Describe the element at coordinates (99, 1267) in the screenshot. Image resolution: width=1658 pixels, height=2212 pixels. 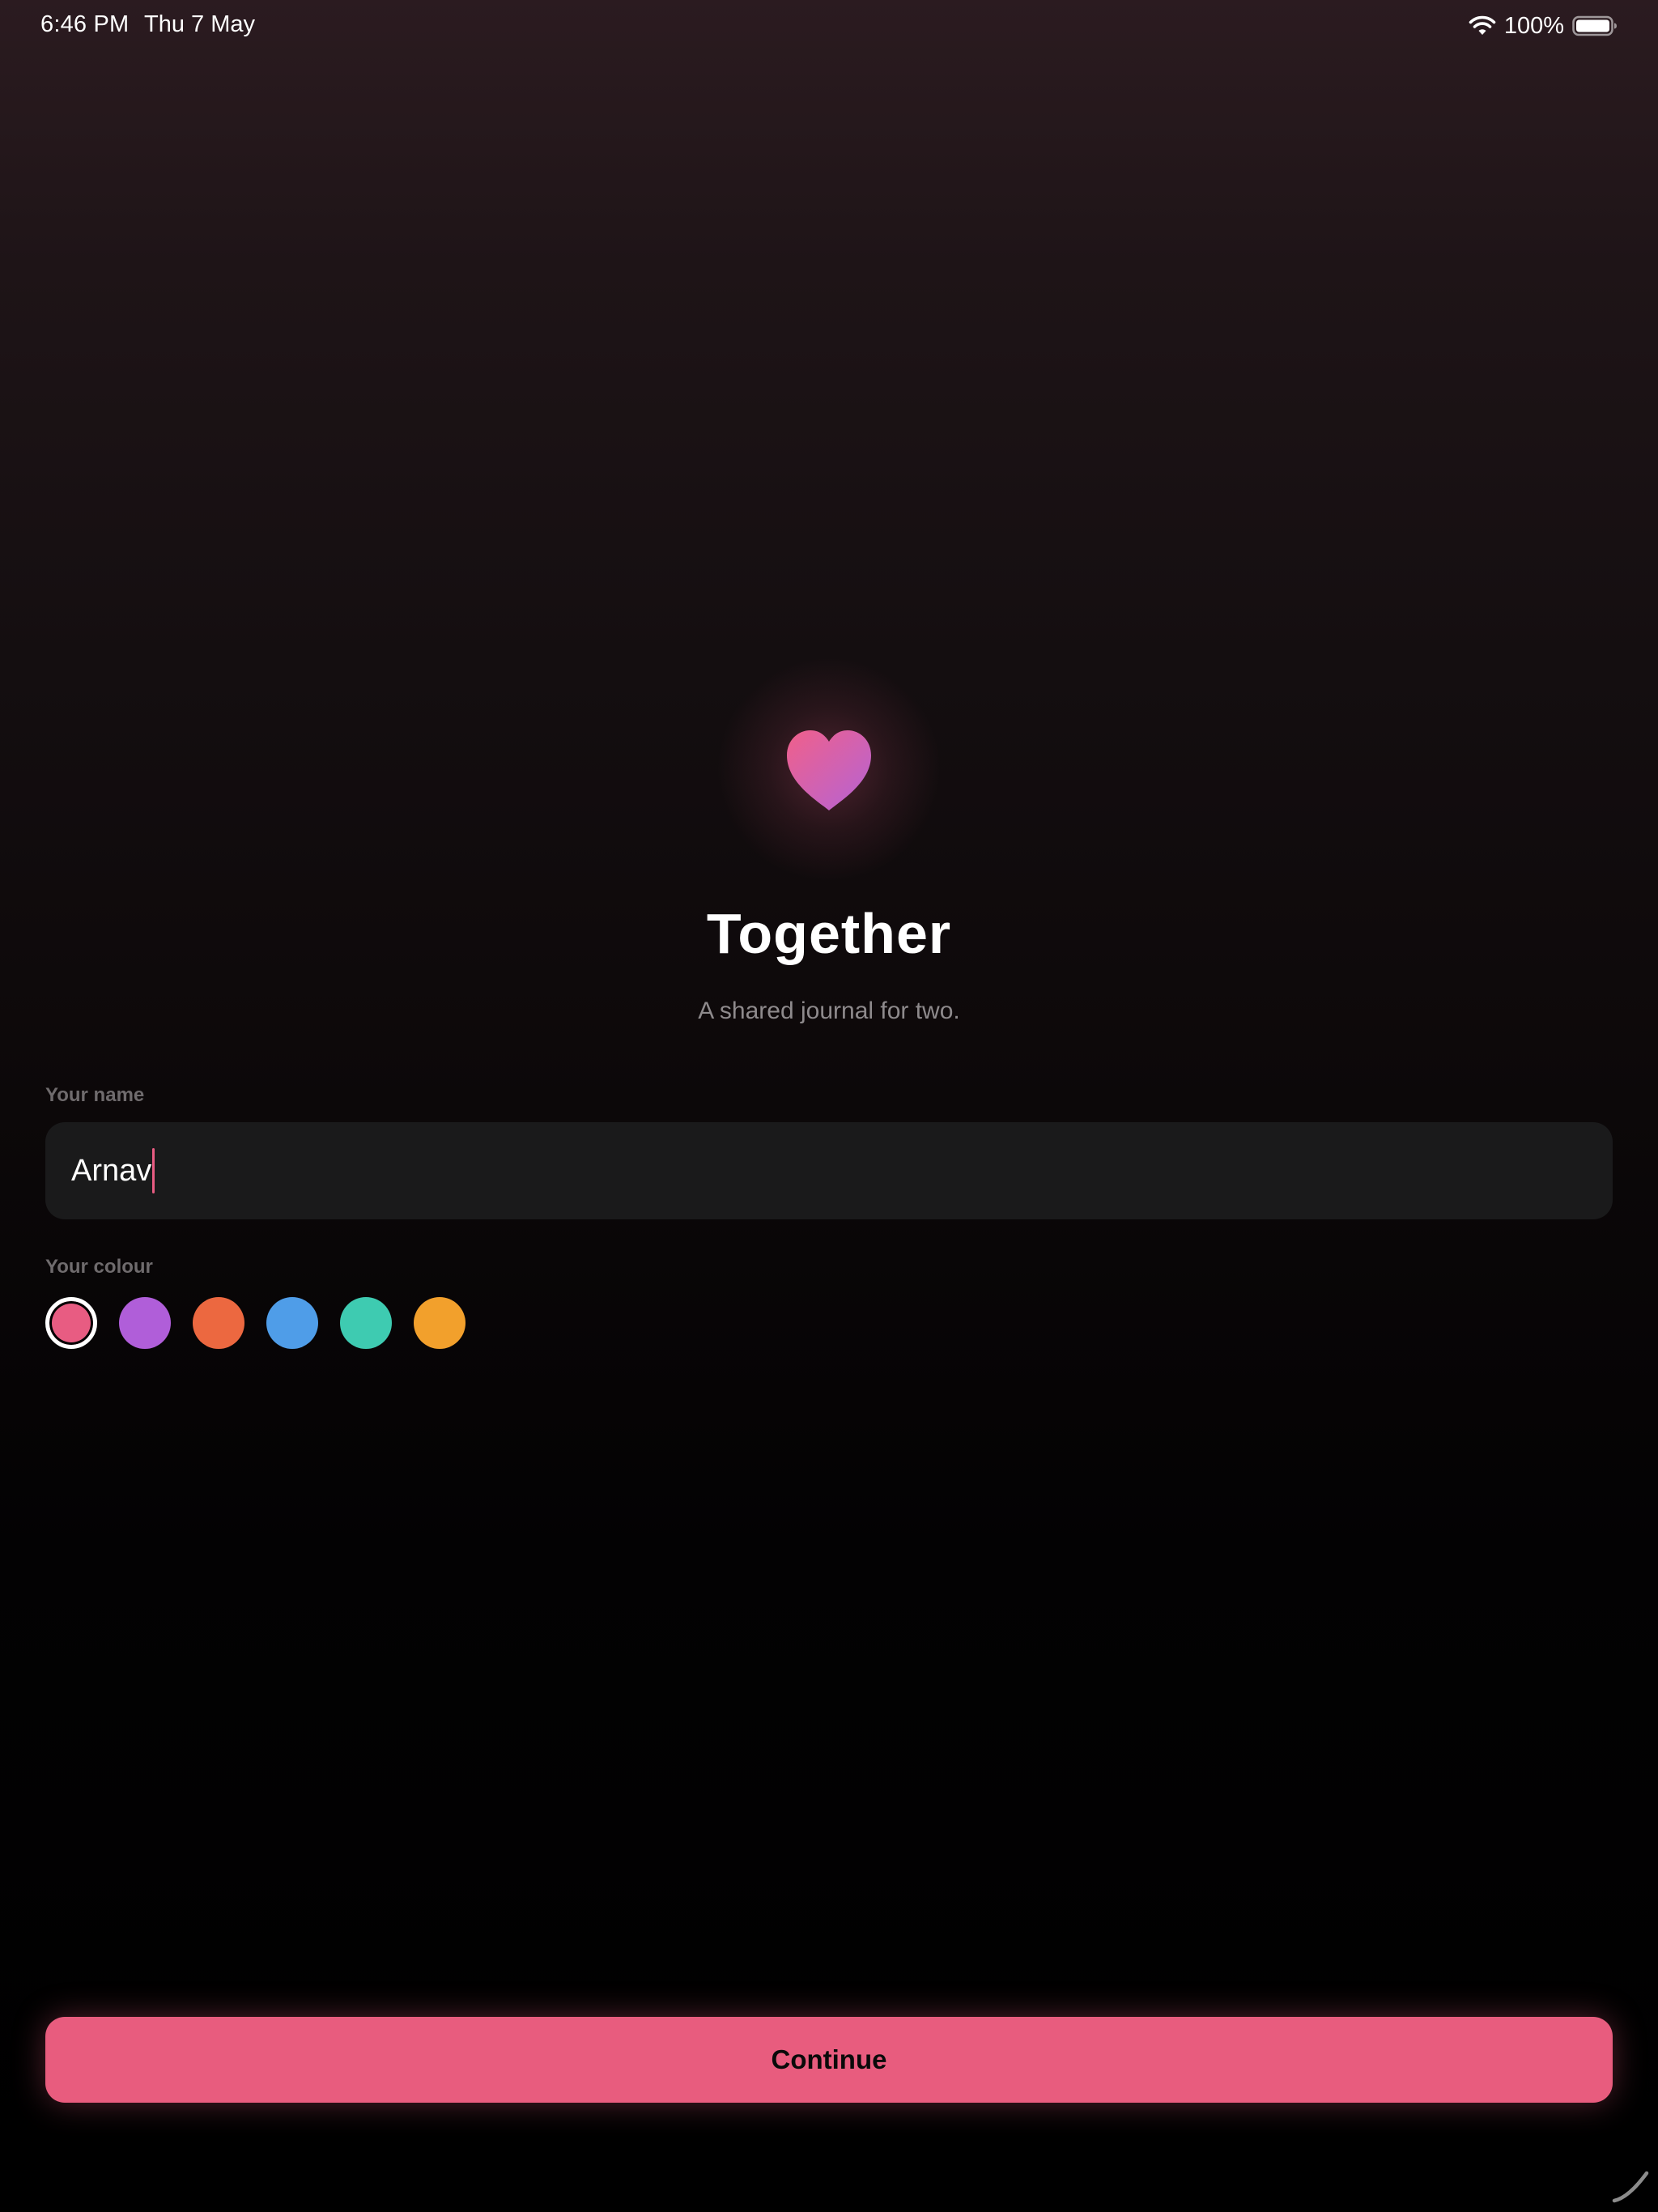
I see `colour-picker-label: Your colour` at that location.